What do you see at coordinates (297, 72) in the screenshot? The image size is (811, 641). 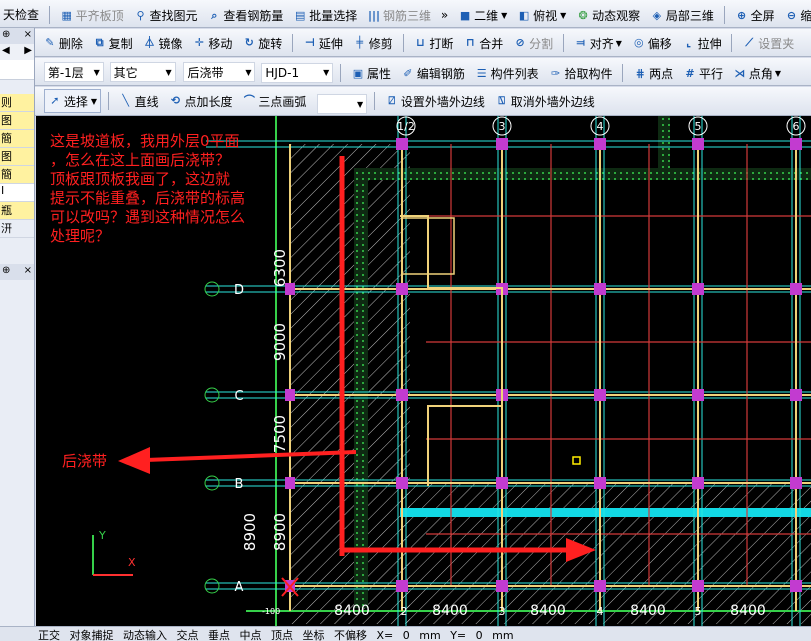 I see `name-select: HJD-1 ▼` at bounding box center [297, 72].